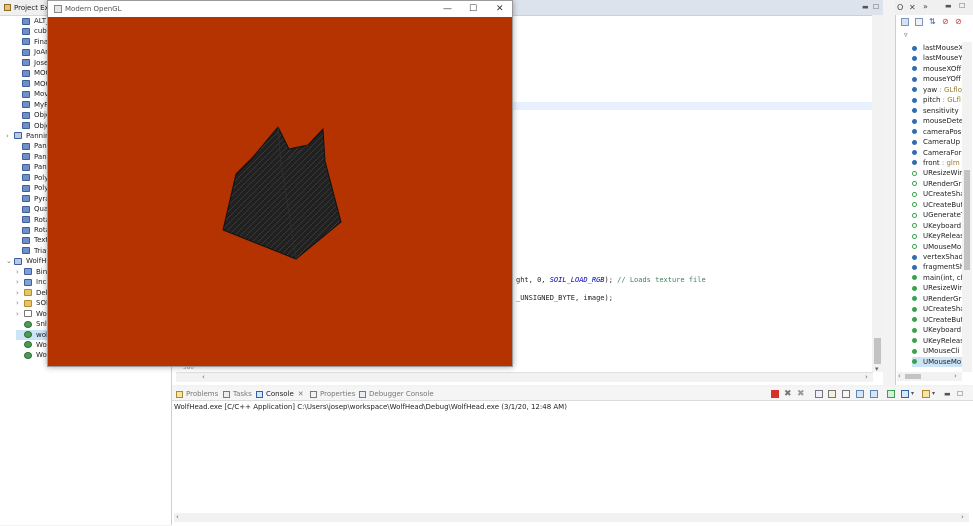 The image size is (973, 526). Describe the element at coordinates (877, 369) in the screenshot. I see `scroll-down-icon: ▾` at that location.